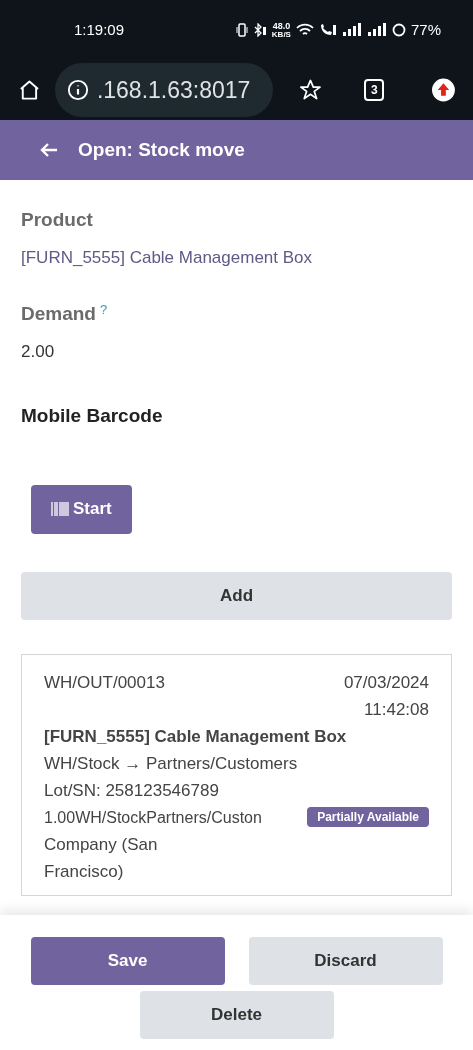  Describe the element at coordinates (236, 257) in the screenshot. I see `field-value: [FURN_5555] Cable Management Box` at that location.